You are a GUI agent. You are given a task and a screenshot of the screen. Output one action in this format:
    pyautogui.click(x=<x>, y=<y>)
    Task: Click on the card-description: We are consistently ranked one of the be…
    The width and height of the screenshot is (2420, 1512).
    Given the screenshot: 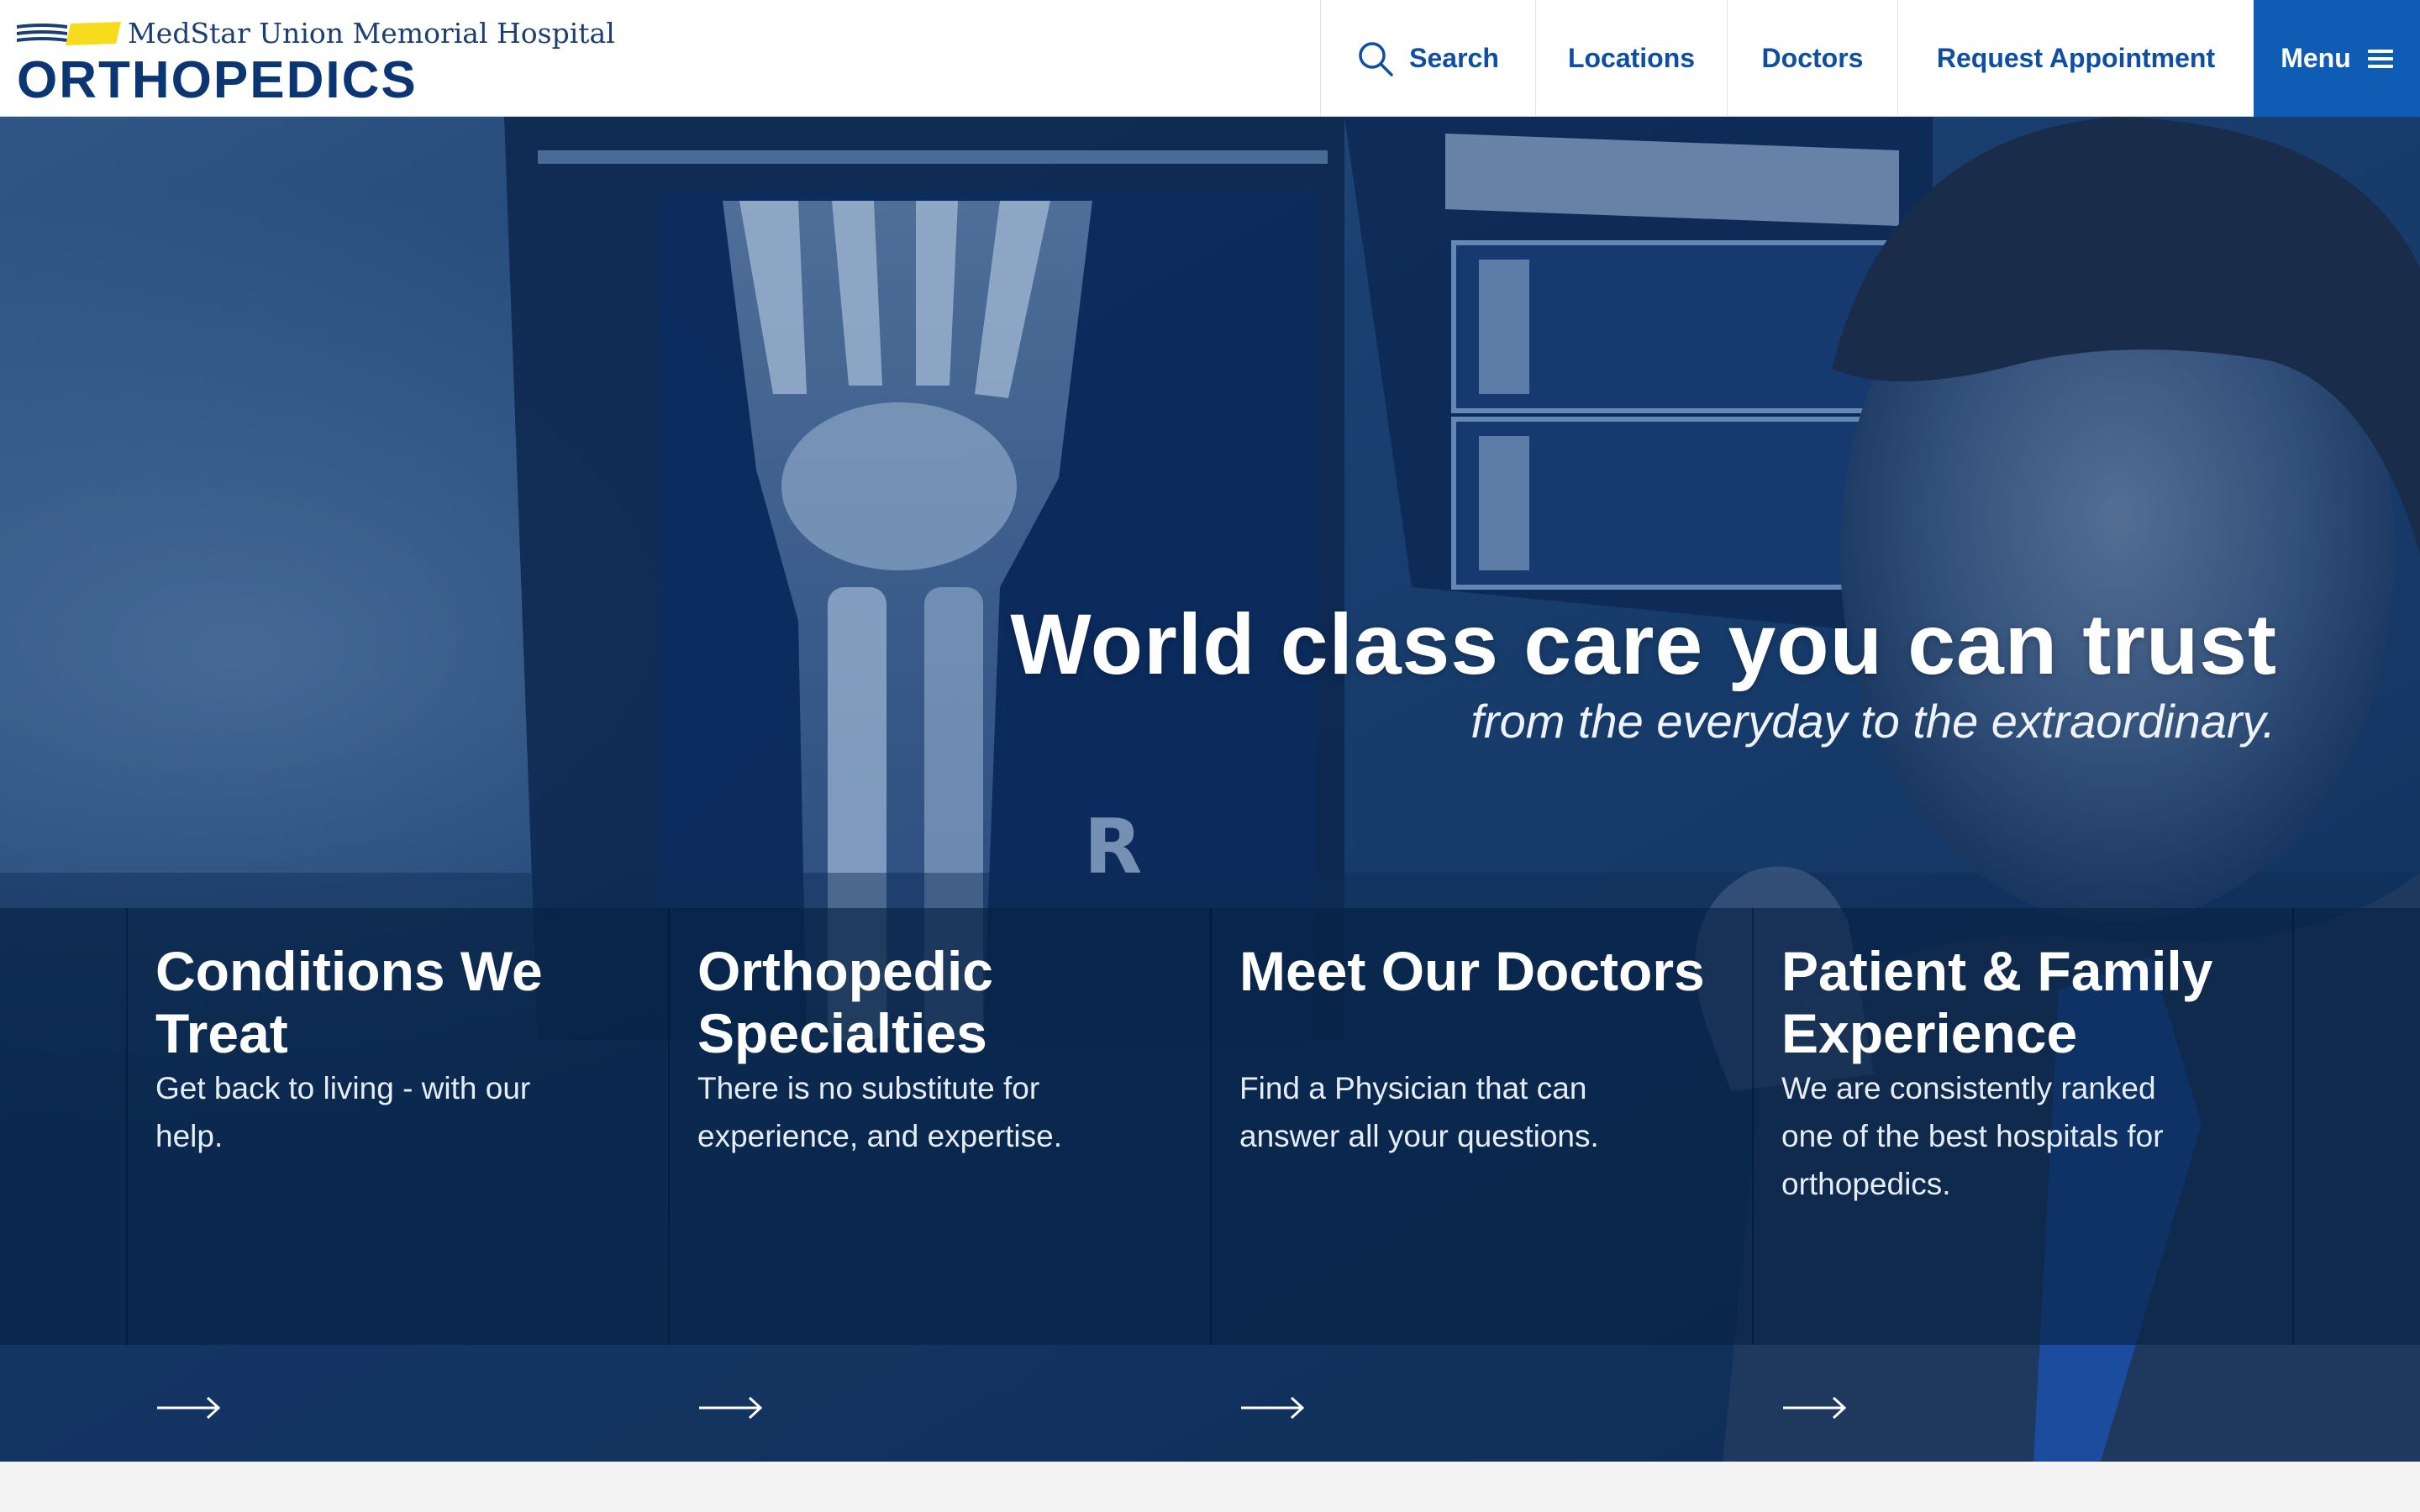 What is the action you would take?
    pyautogui.click(x=1973, y=1136)
    